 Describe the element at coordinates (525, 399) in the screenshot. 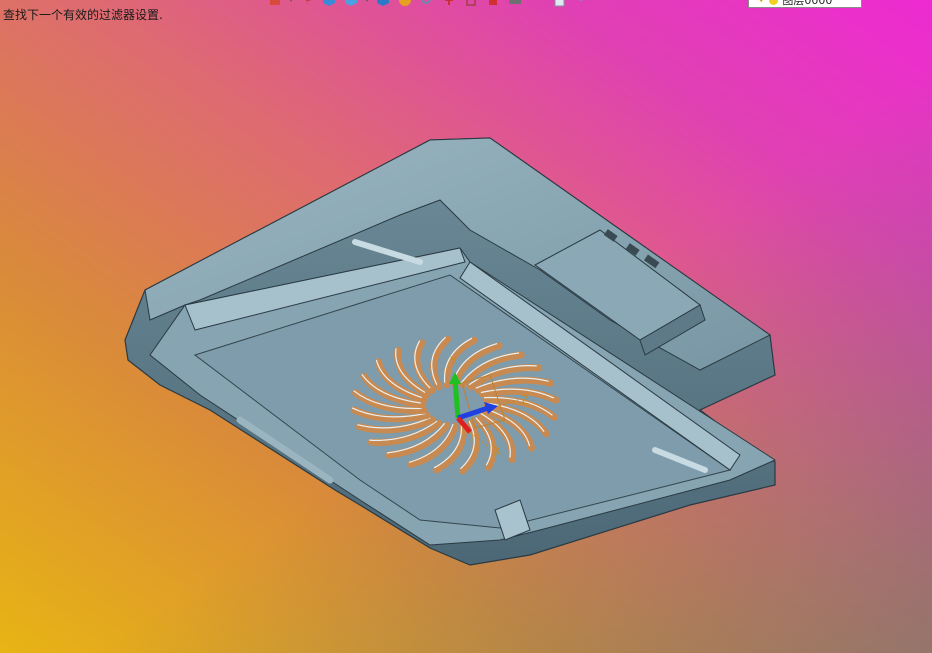

I see `z-axis-label: Z` at that location.